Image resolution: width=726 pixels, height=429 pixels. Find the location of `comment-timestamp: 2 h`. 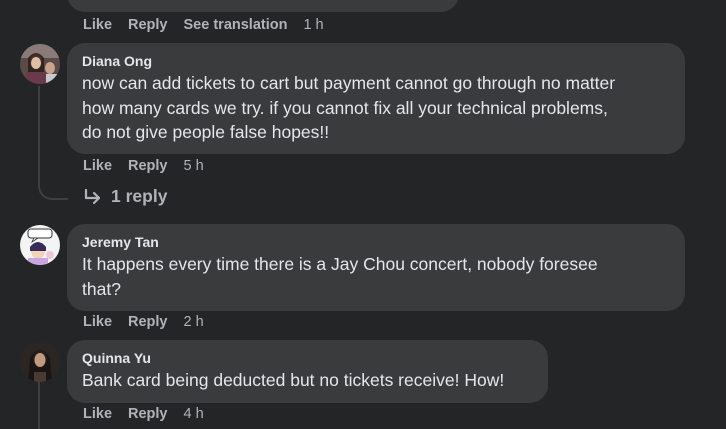

comment-timestamp: 2 h is located at coordinates (194, 322).